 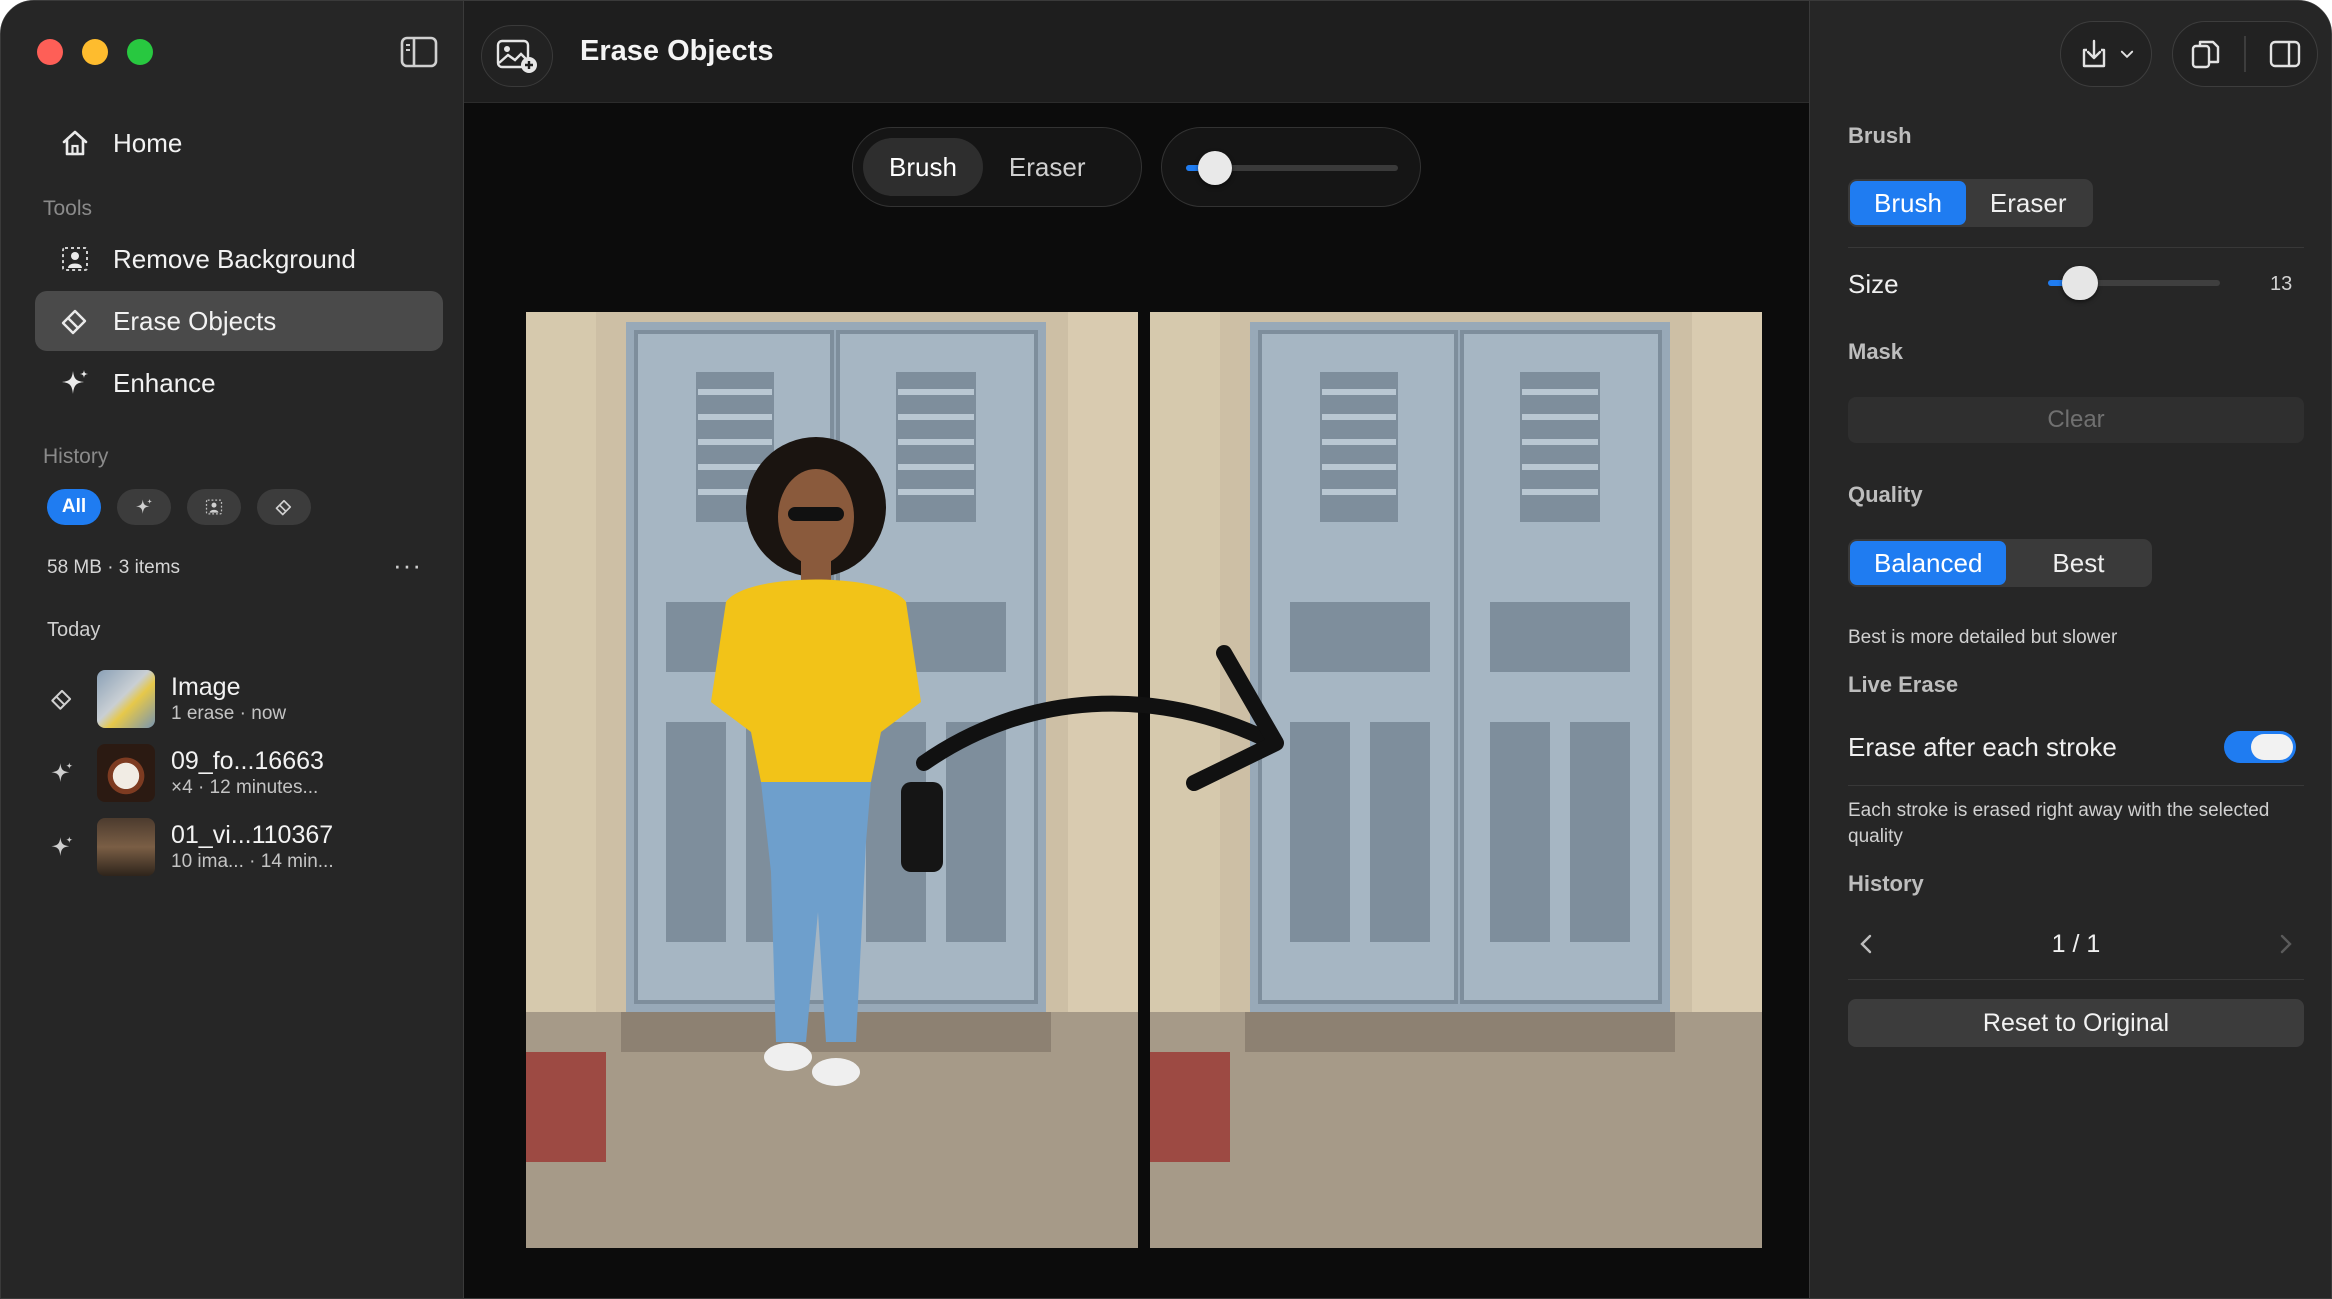 What do you see at coordinates (2094, 53) in the screenshot?
I see `download-icon` at bounding box center [2094, 53].